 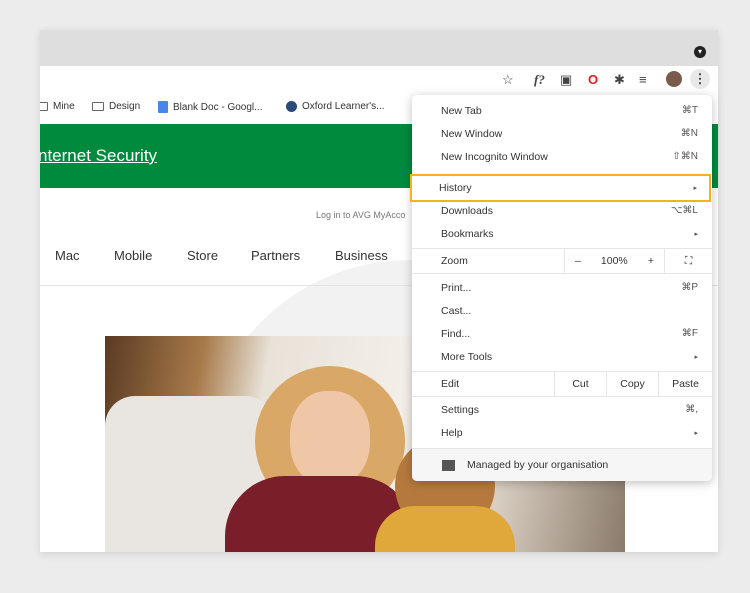 I want to click on nav-store: Store, so click(x=202, y=255).